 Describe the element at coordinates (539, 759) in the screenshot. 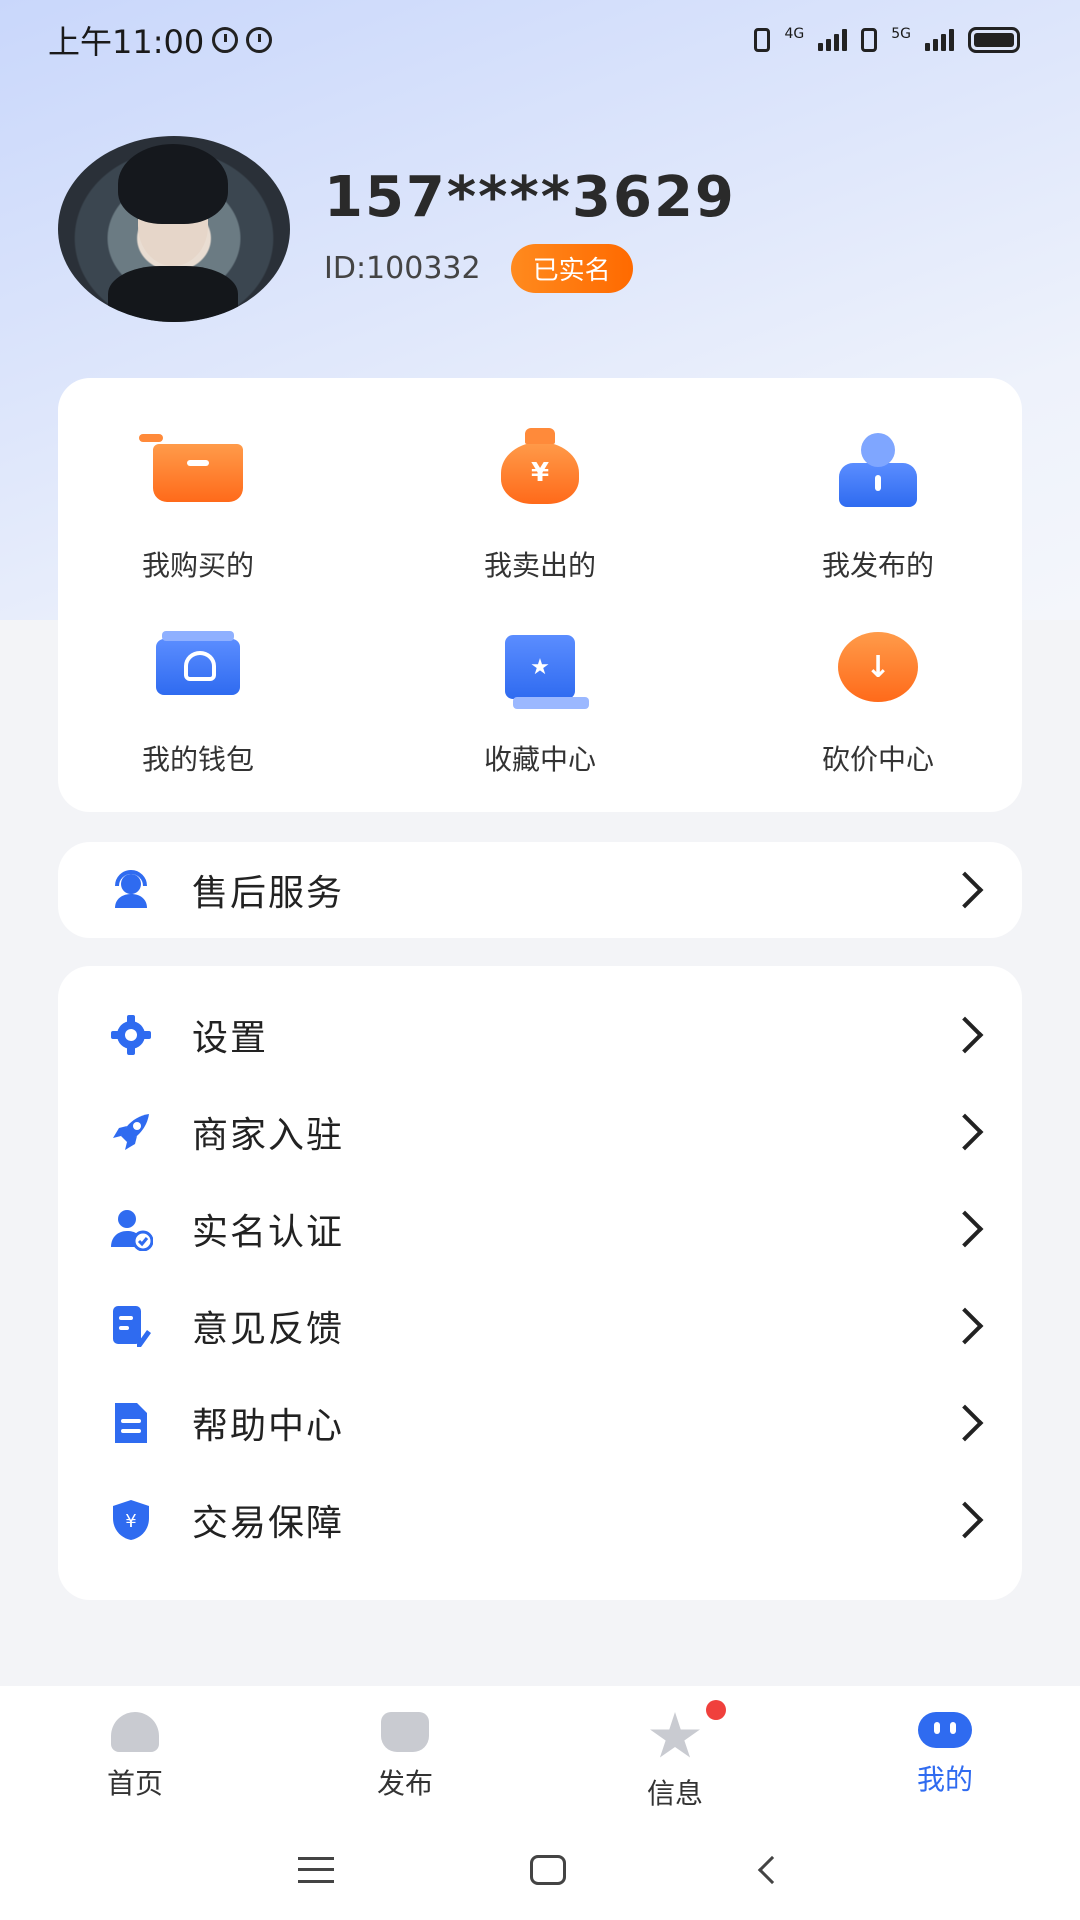

I see `grid-item-label: 收藏中心` at that location.